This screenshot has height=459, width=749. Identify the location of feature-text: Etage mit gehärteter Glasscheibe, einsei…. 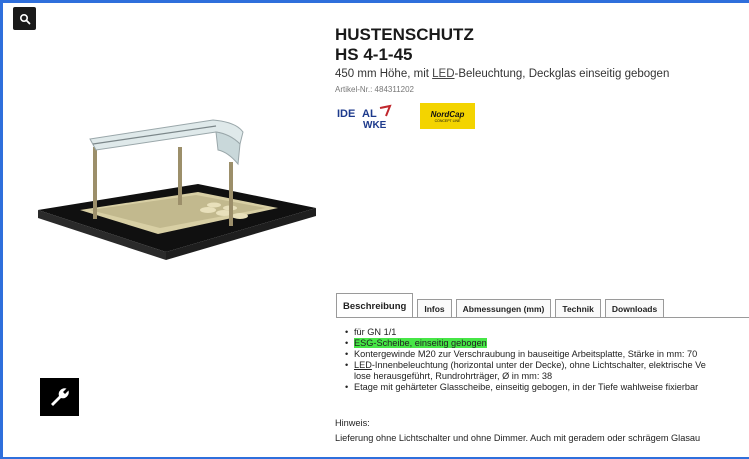
(526, 387).